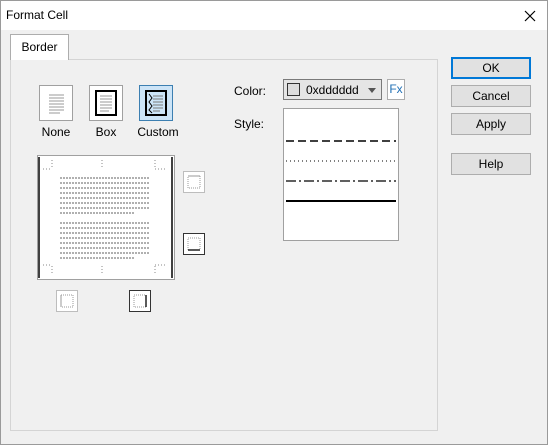  I want to click on color-dropdown: 0xdddddd, so click(332, 89).